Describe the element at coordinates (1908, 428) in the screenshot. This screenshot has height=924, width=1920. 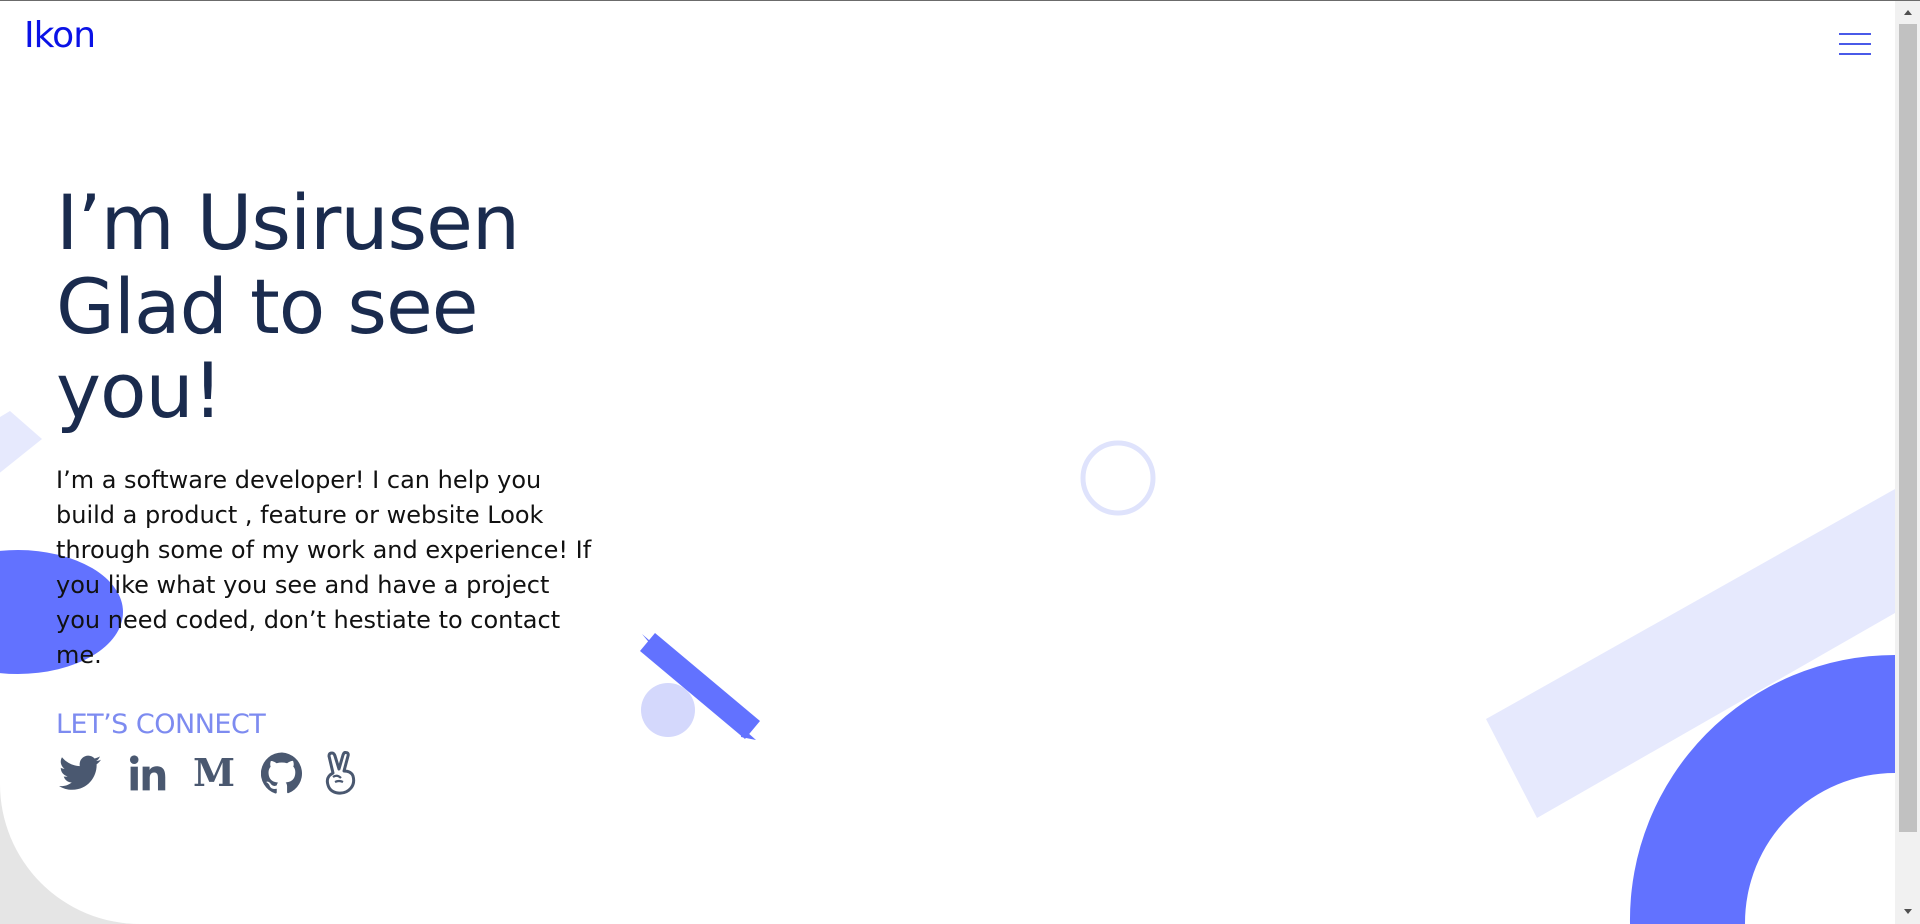
I see `scrollbar-thumb` at that location.